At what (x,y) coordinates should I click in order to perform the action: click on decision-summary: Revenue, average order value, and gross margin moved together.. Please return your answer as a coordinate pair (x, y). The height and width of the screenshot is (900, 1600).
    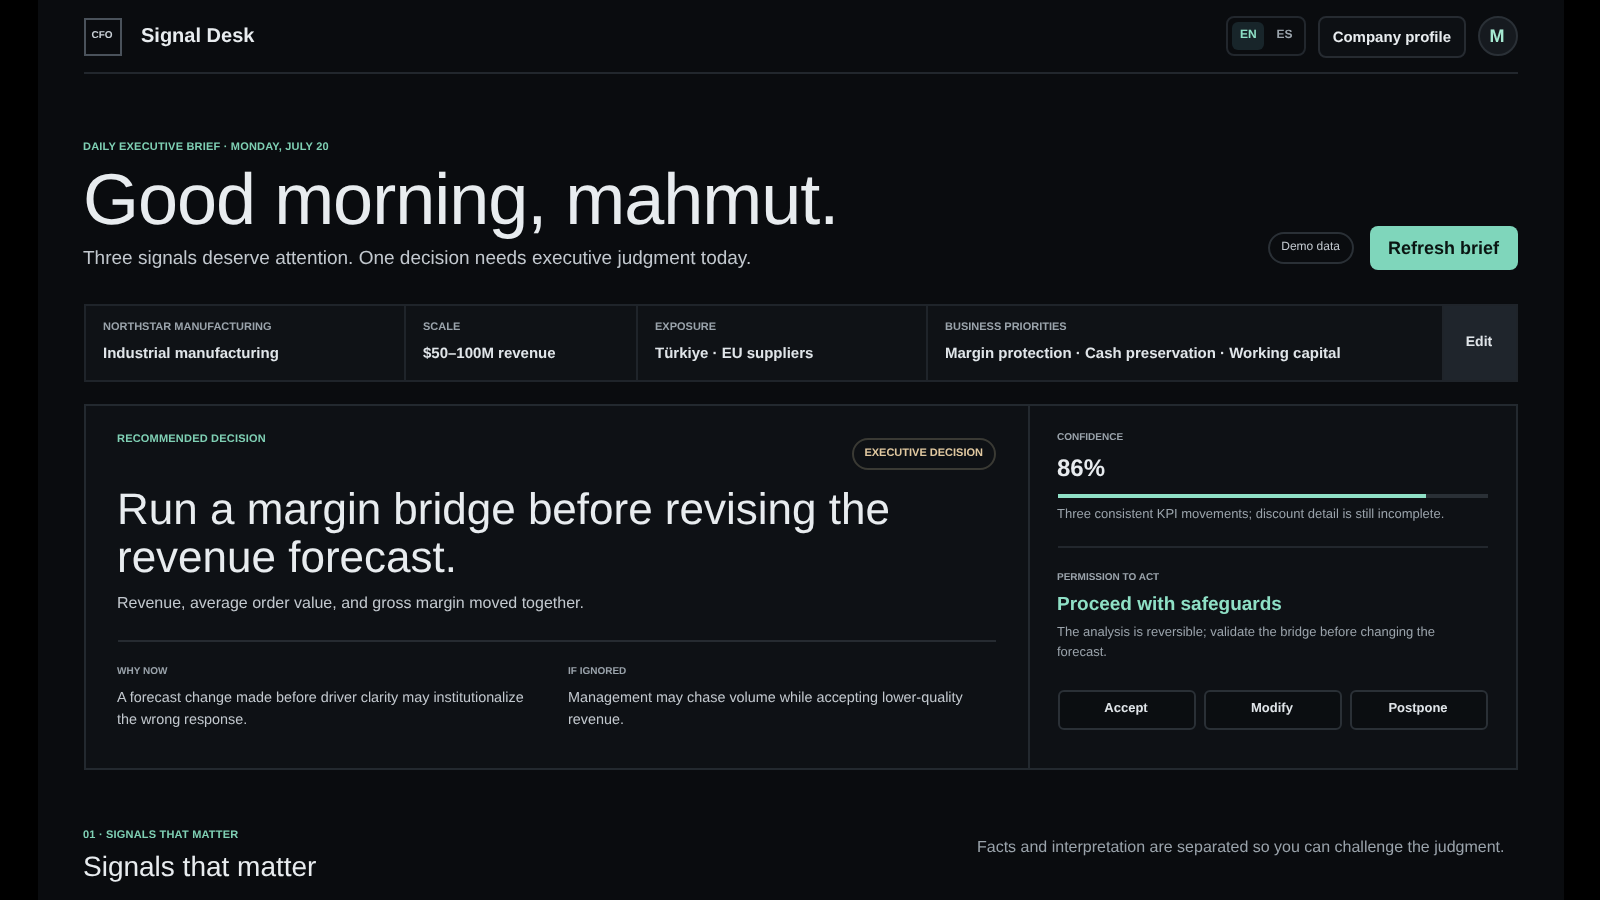
    Looking at the image, I should click on (351, 602).